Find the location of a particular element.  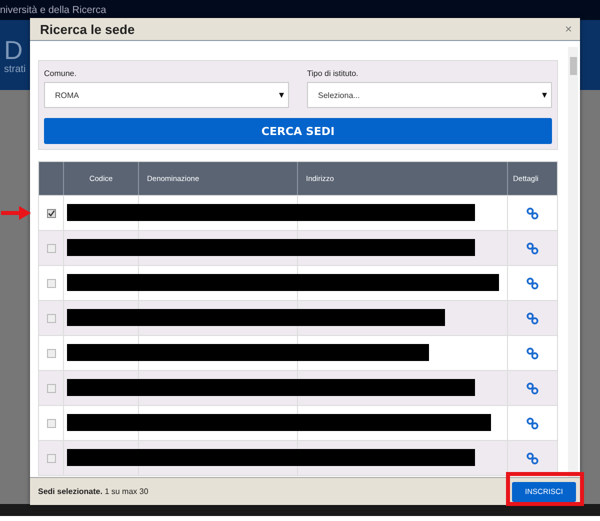

field-label: Comune. is located at coordinates (61, 73).